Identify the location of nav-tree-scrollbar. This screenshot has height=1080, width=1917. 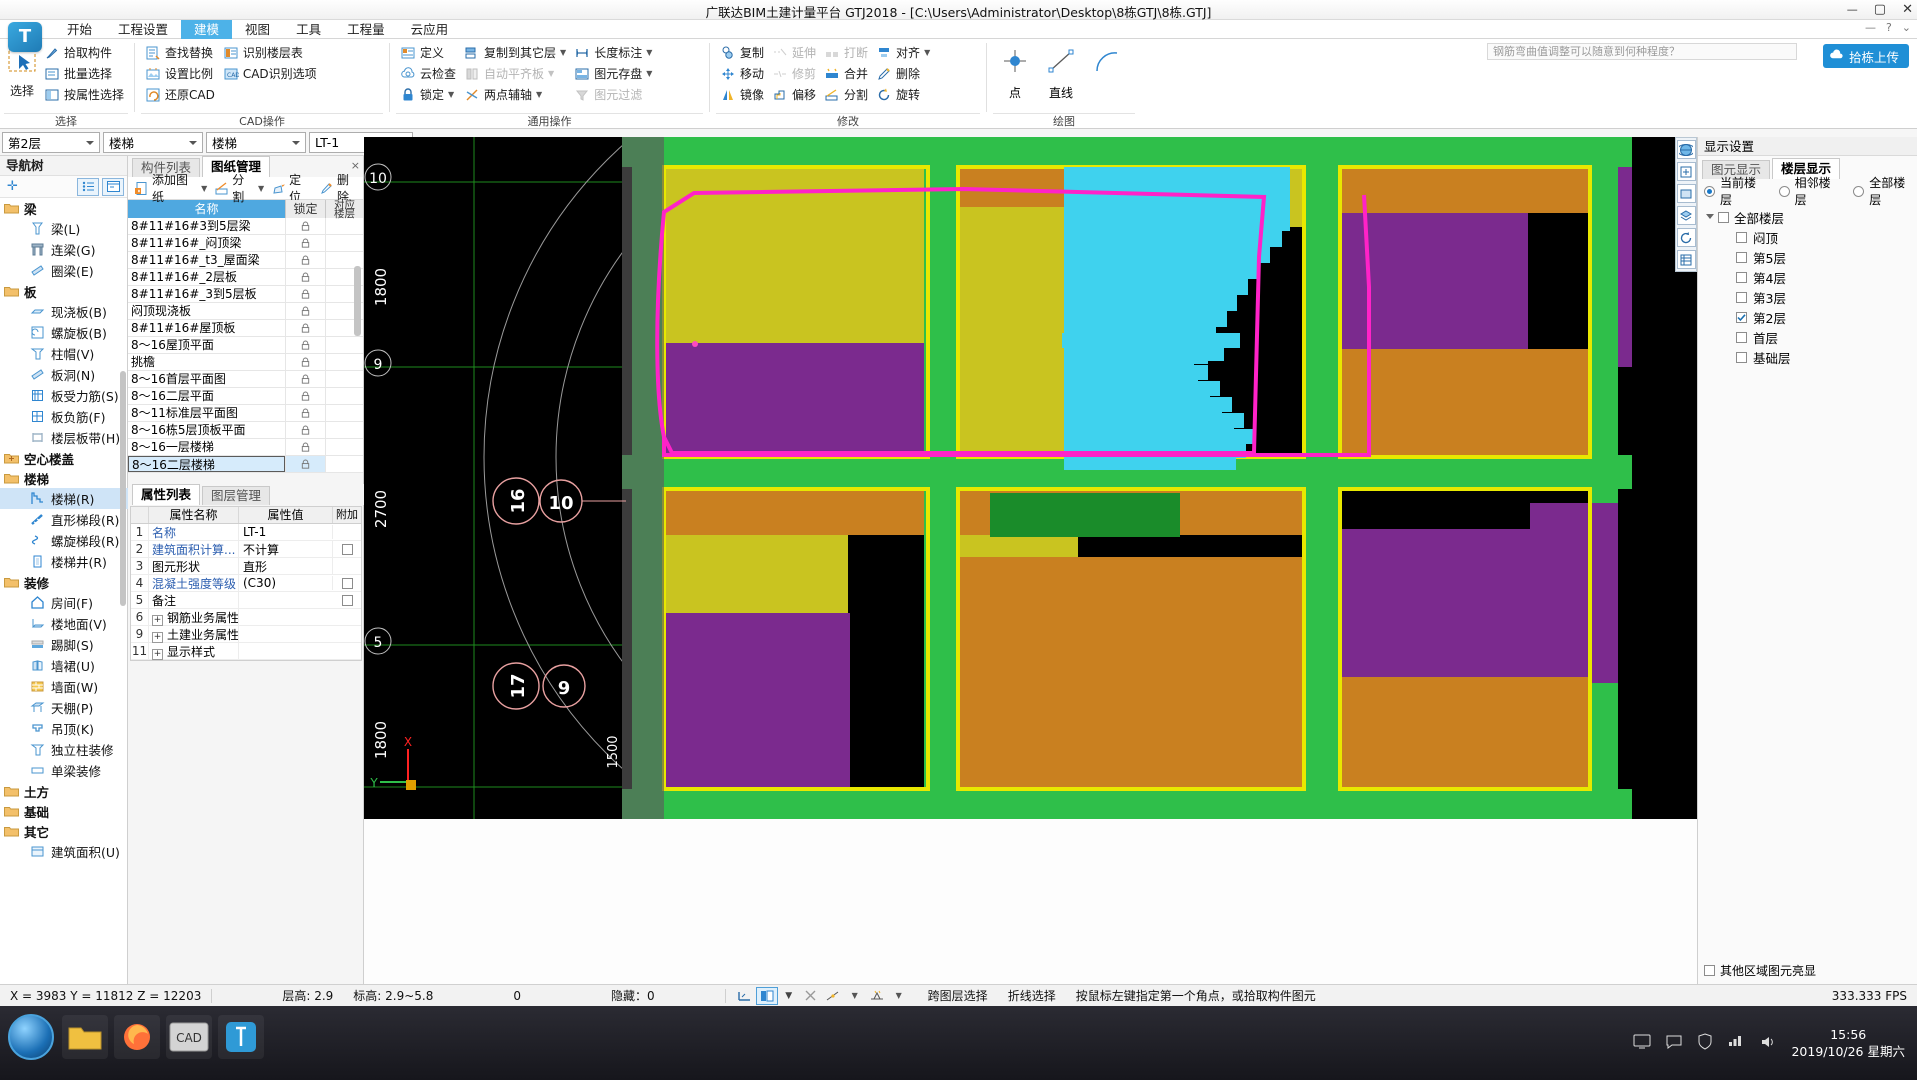
(123, 488).